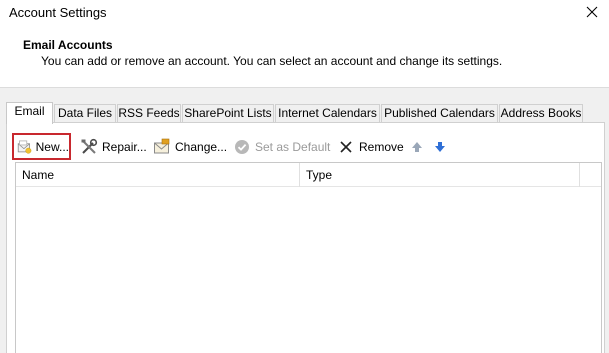 The width and height of the screenshot is (609, 353). I want to click on set-as-default-button: Set as Default, so click(281, 147).